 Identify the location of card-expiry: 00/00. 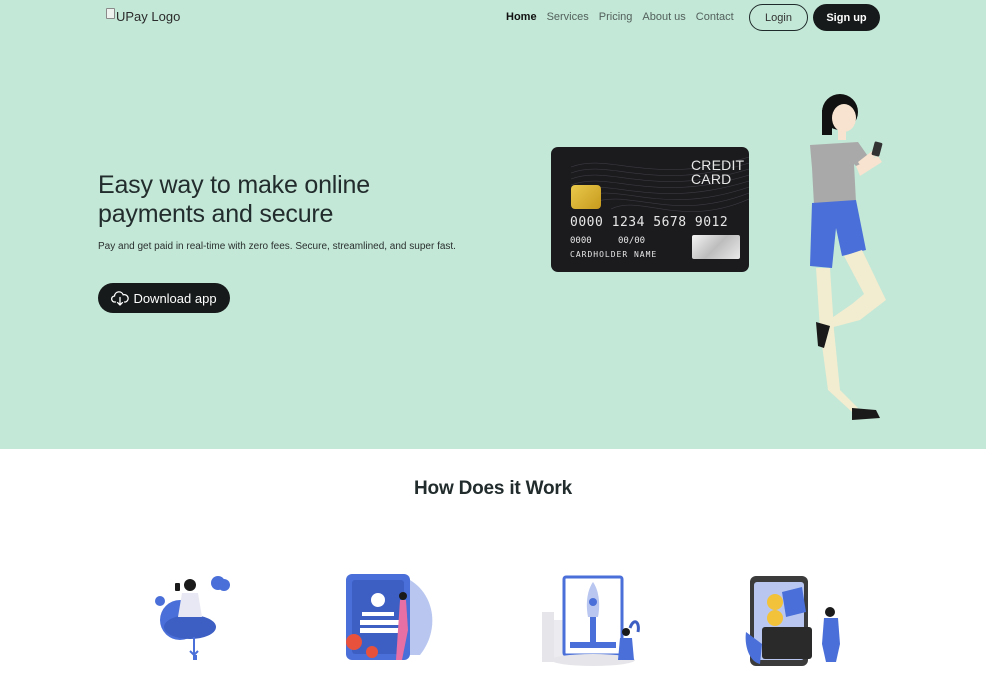
(632, 241).